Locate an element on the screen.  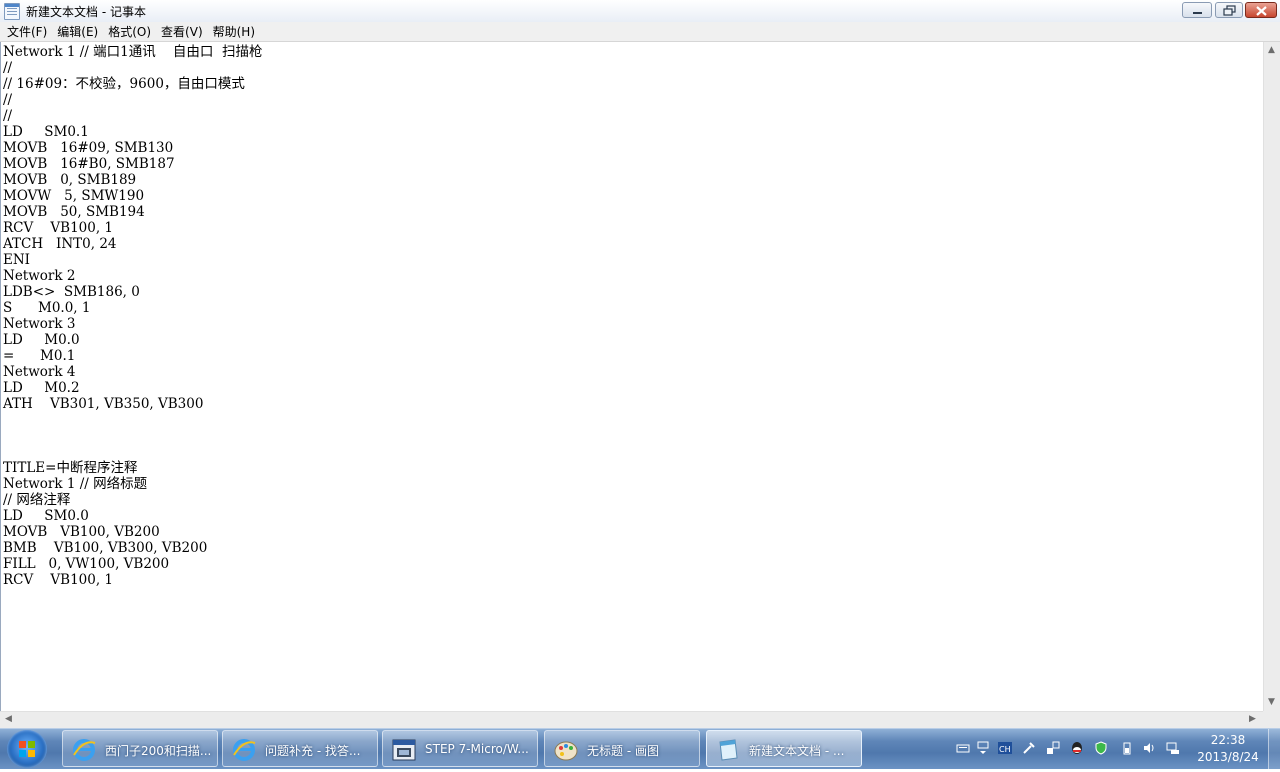
minimize-icon is located at coordinates (1197, 13).